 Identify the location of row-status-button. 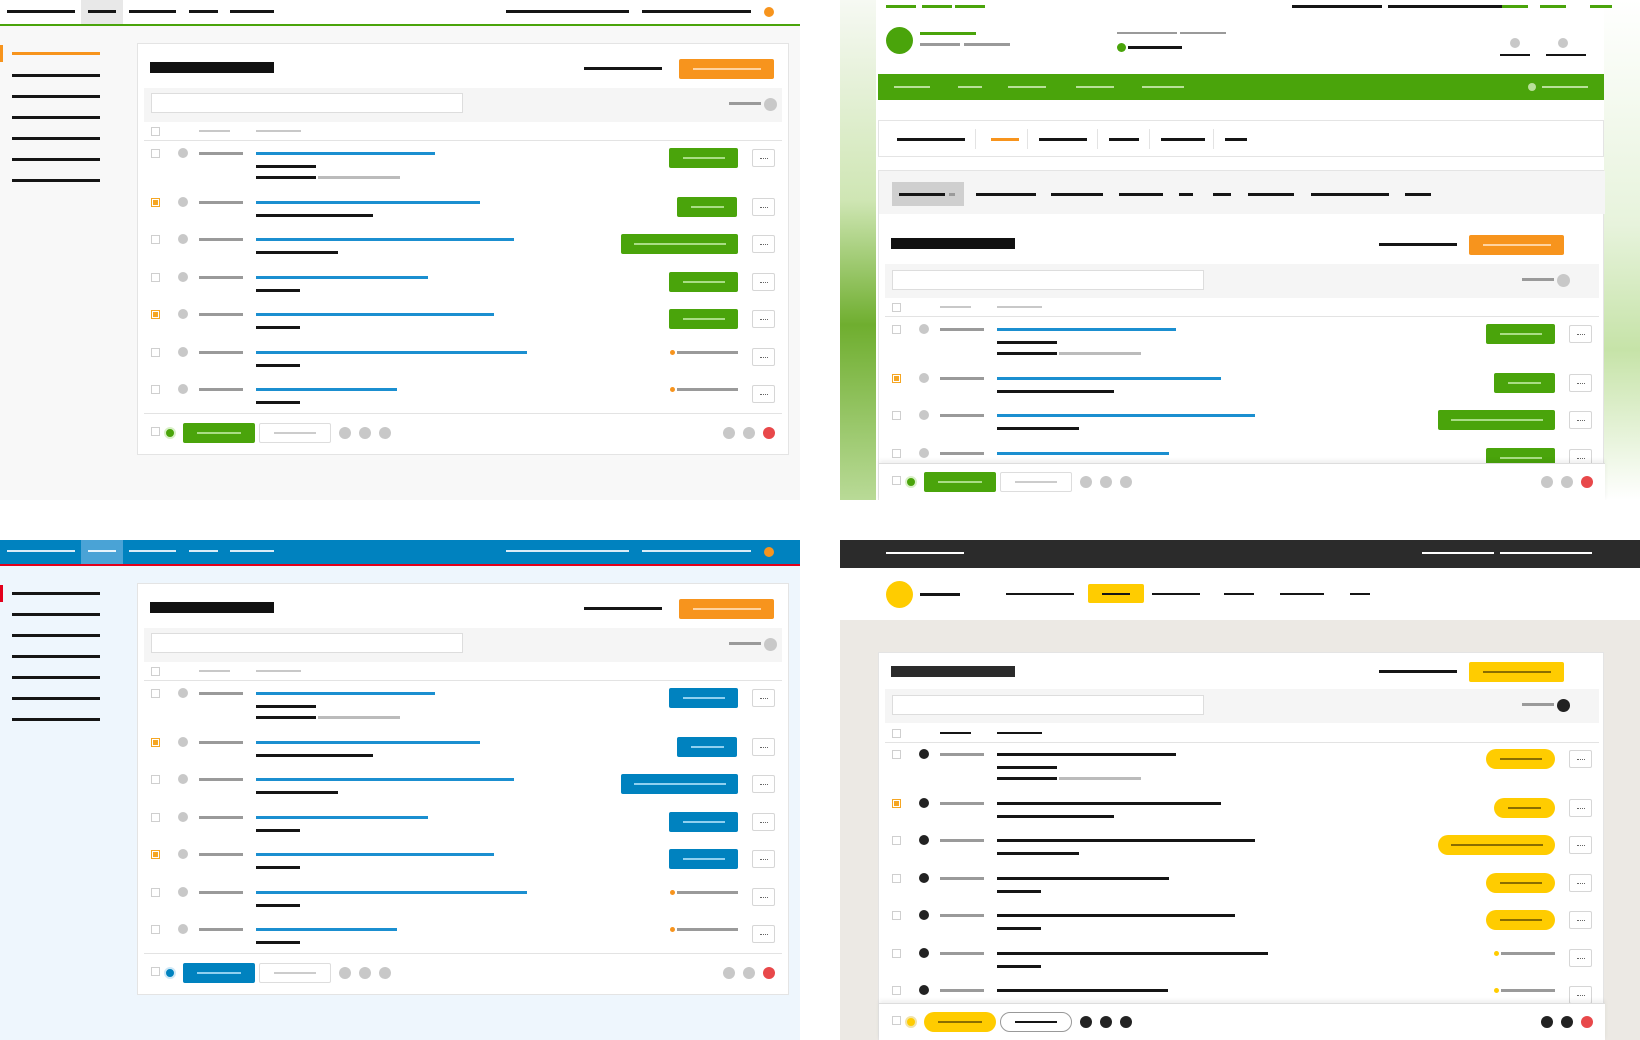
(703, 158).